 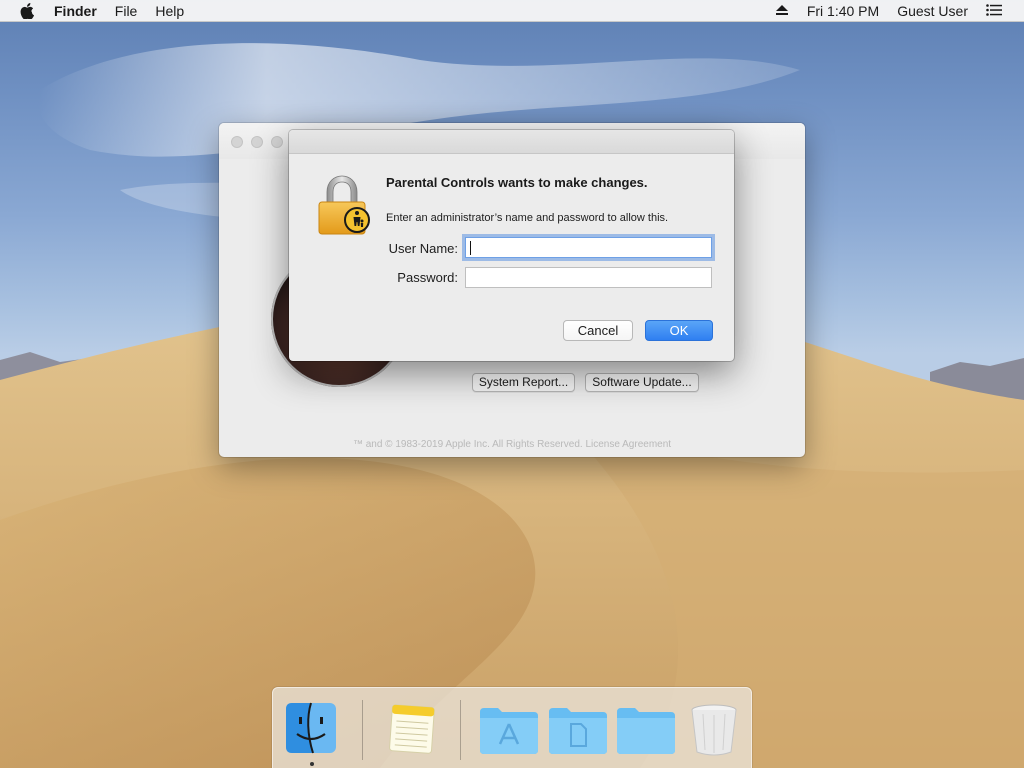 I want to click on list-icon, so click(x=994, y=11).